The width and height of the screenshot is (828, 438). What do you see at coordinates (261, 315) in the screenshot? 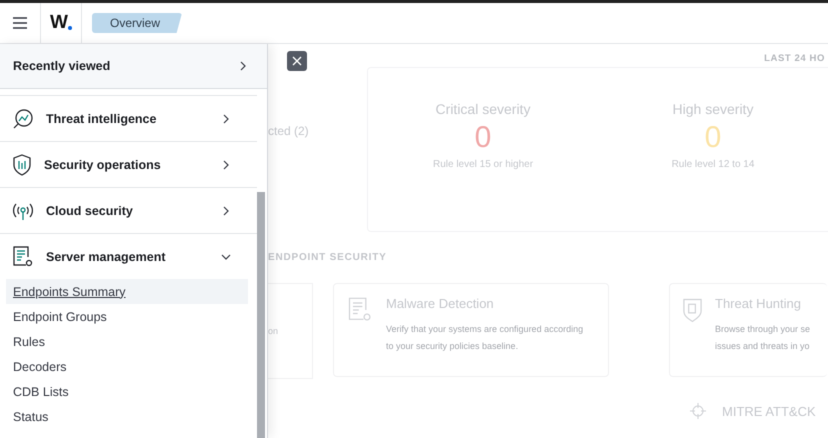
I see `scrollbar-thumb` at bounding box center [261, 315].